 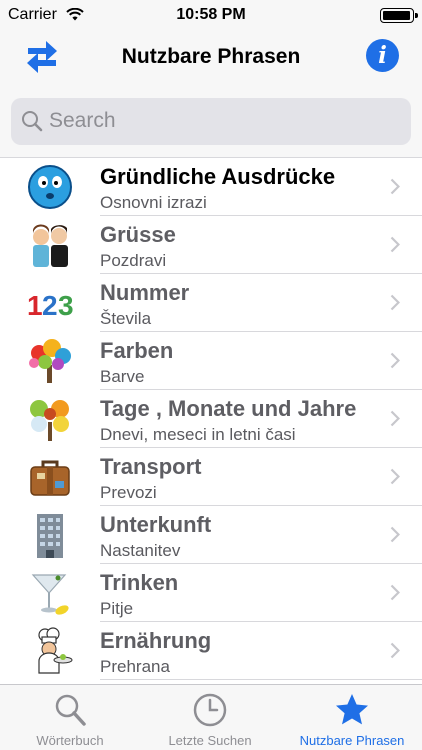 I want to click on row-subtitle: Nastanitev, so click(x=140, y=550).